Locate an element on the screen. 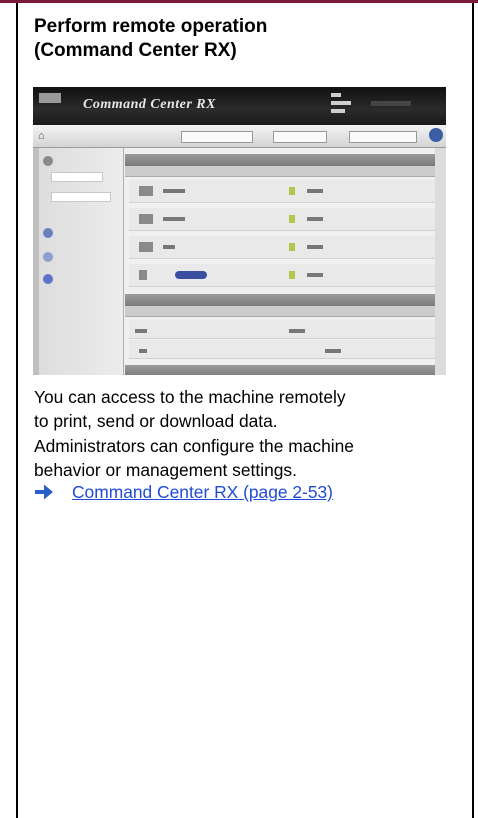 The image size is (478, 818). screenshot-scrollbar is located at coordinates (440, 261).